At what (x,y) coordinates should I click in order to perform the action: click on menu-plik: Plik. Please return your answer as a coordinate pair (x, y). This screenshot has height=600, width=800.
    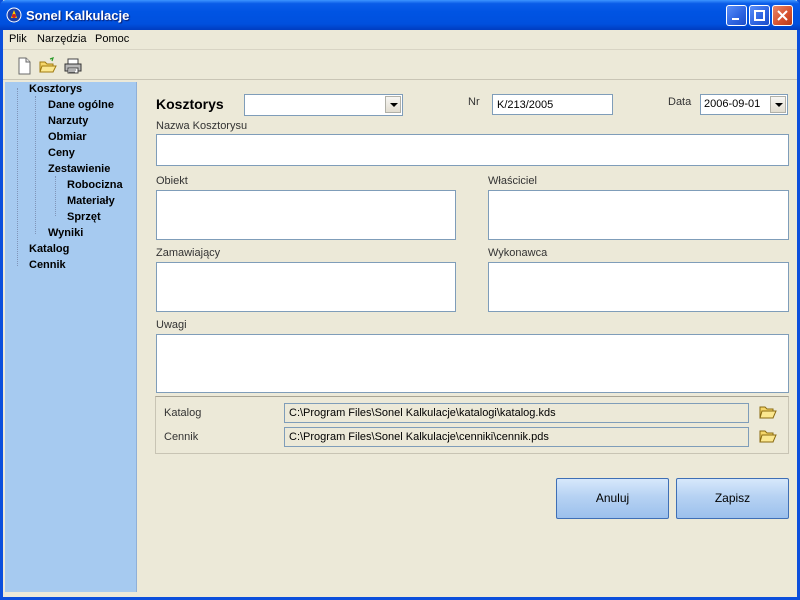
    Looking at the image, I should click on (18, 39).